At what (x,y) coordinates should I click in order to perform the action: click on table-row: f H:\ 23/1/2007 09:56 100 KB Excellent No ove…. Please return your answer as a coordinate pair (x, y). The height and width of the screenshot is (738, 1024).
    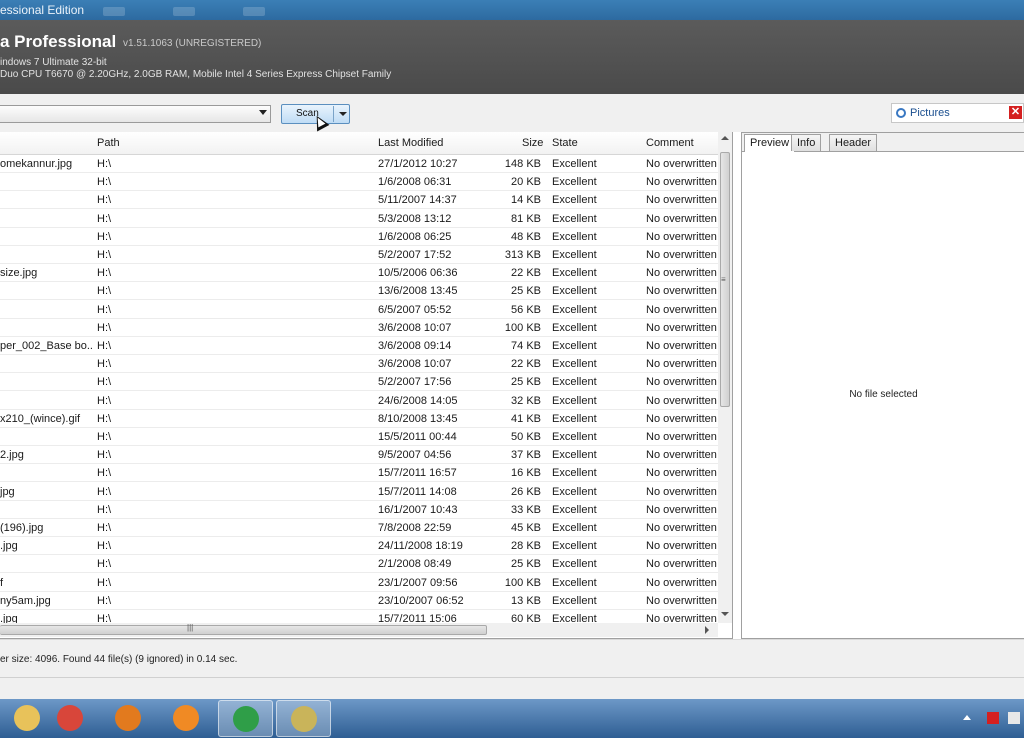
    Looking at the image, I should click on (359, 583).